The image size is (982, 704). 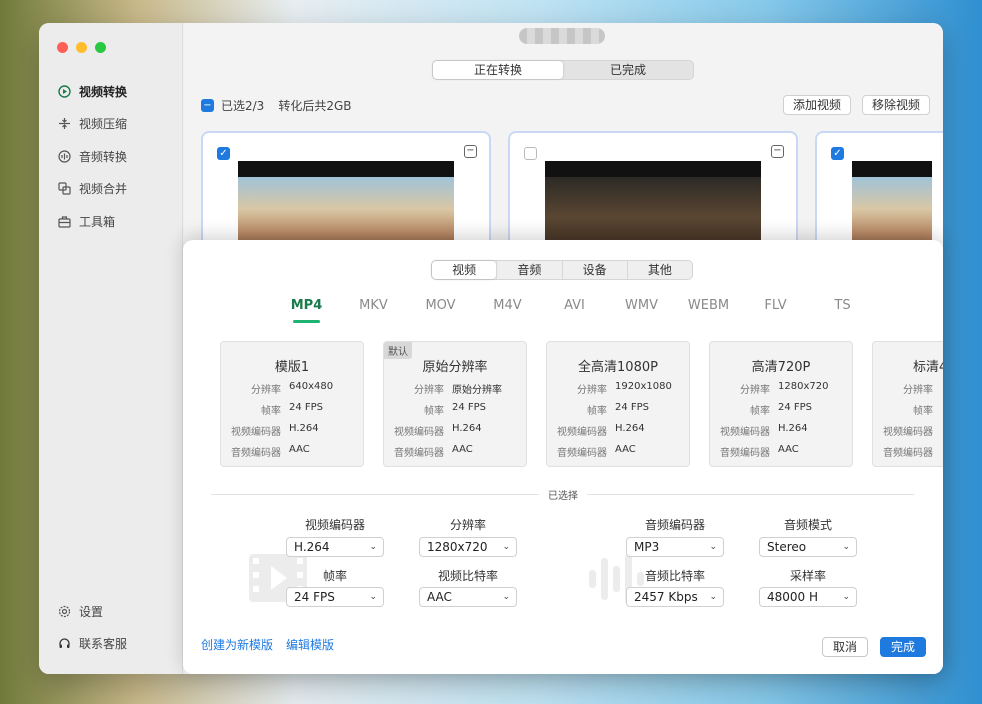 What do you see at coordinates (807, 525) in the screenshot?
I see `audio-mode-label: 音频模式` at bounding box center [807, 525].